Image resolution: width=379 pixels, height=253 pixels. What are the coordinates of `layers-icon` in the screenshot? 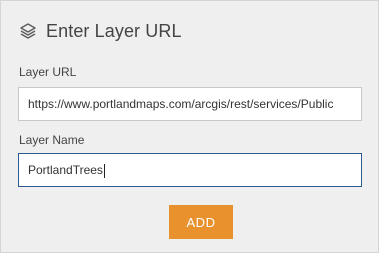 It's located at (28, 31).